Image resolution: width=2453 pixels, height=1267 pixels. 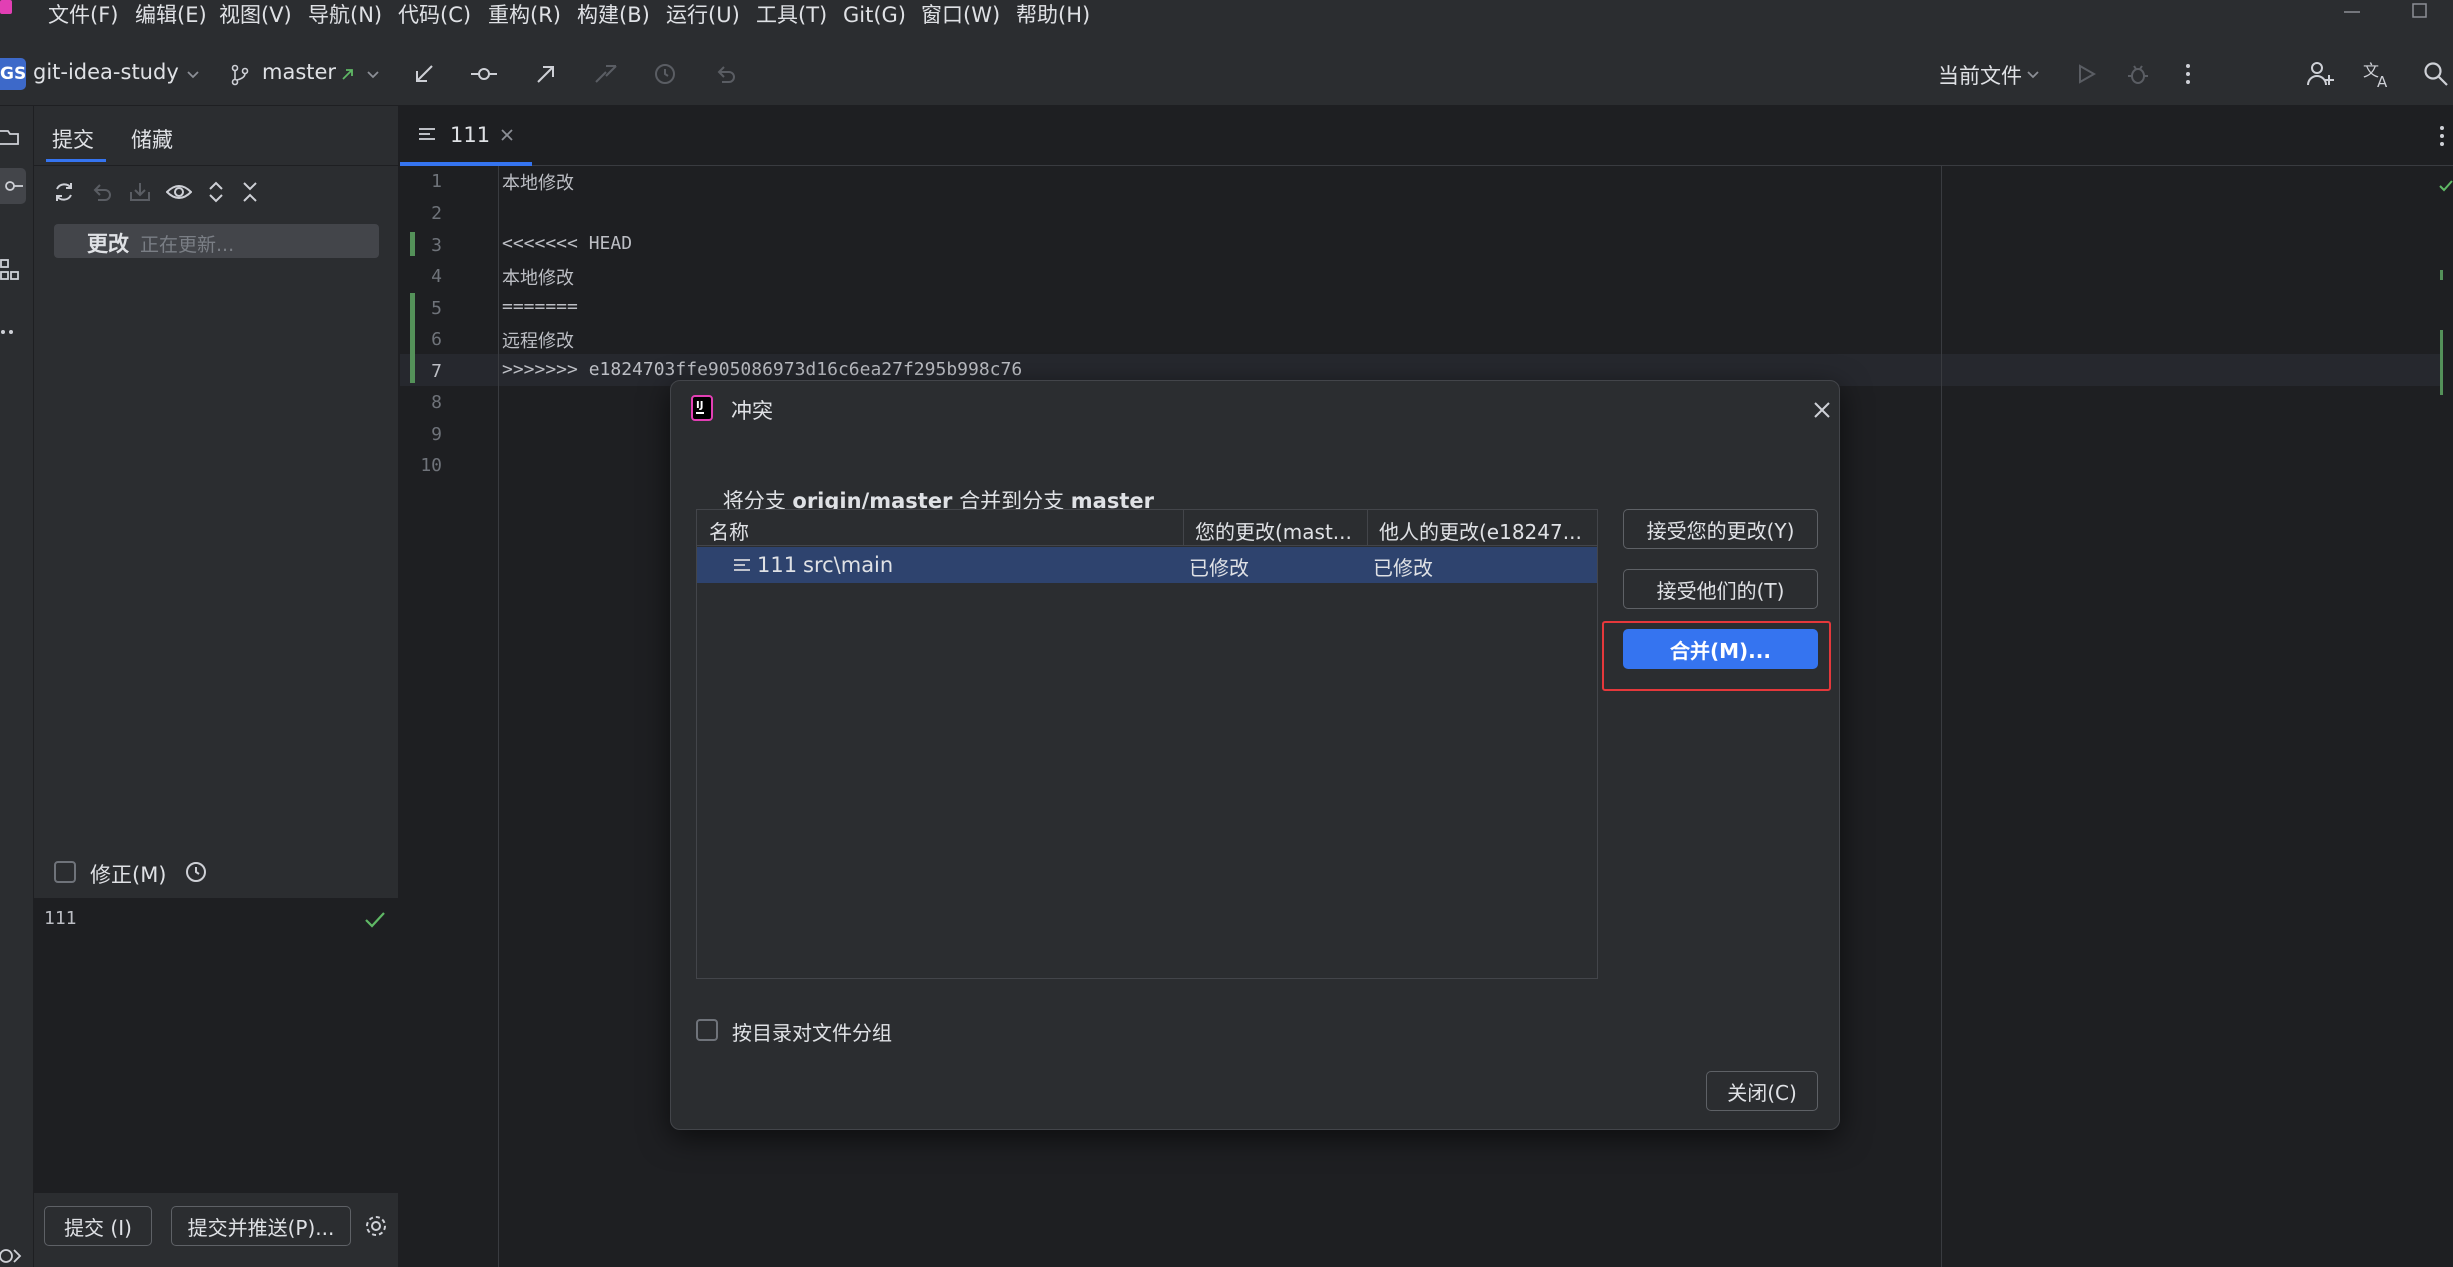 I want to click on menu-navigate: 导航(N), so click(x=345, y=16).